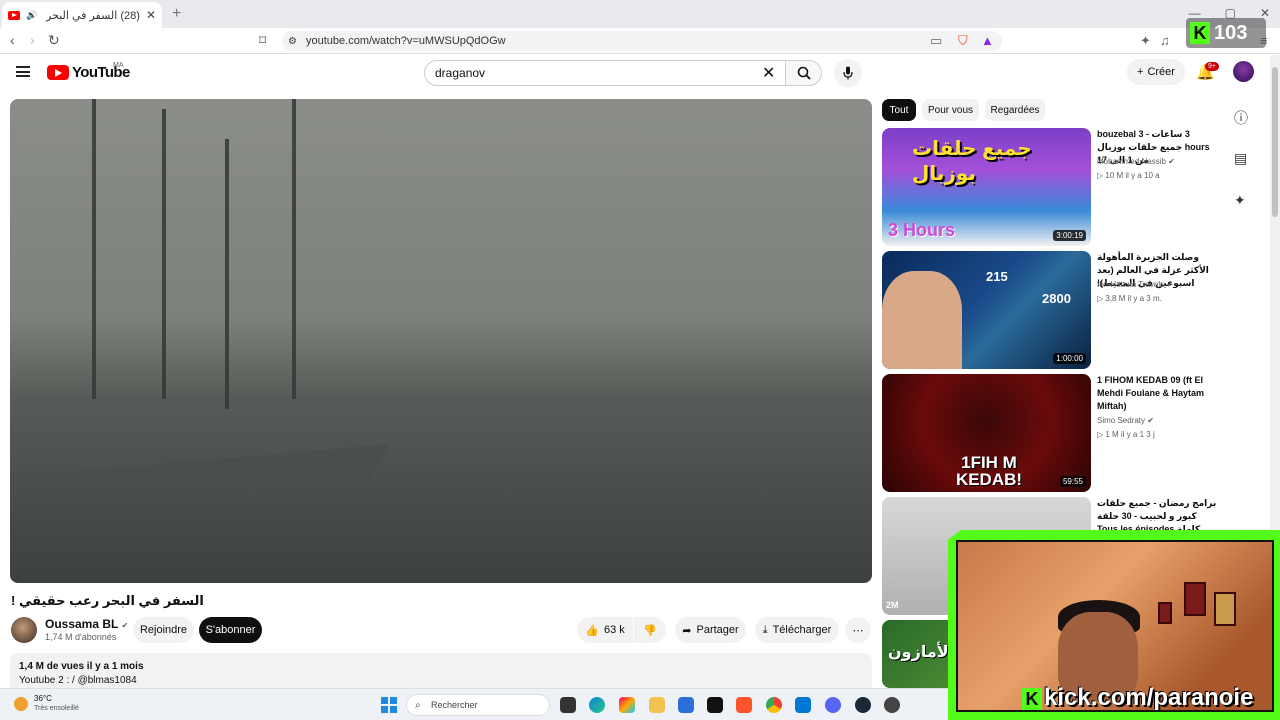  Describe the element at coordinates (56, 708) in the screenshot. I see `weather-description: Très ensoleillé` at that location.